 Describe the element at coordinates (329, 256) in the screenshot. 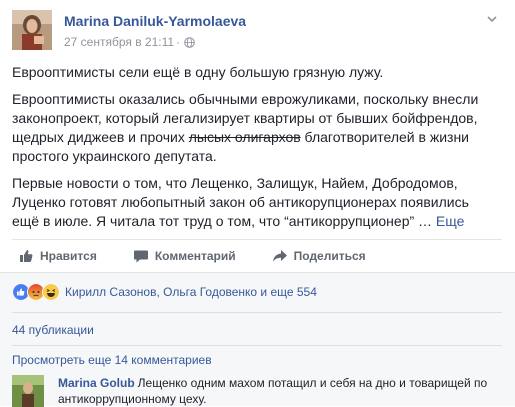

I see `share-label: Поделиться` at that location.